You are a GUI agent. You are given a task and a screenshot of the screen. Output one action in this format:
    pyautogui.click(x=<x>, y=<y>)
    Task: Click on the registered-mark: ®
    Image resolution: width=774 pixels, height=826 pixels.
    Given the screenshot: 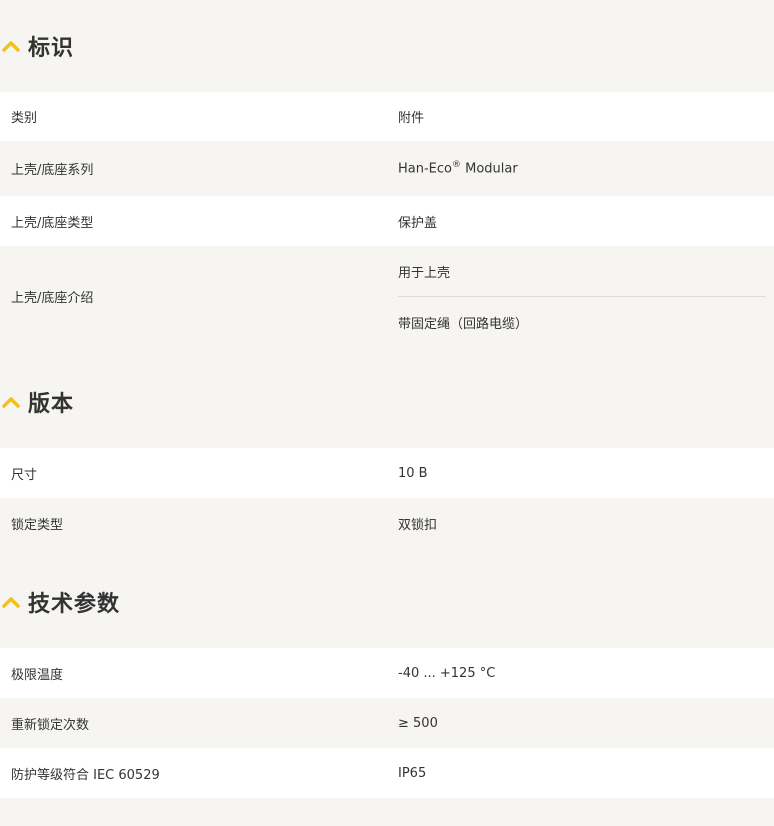 What is the action you would take?
    pyautogui.click(x=456, y=165)
    